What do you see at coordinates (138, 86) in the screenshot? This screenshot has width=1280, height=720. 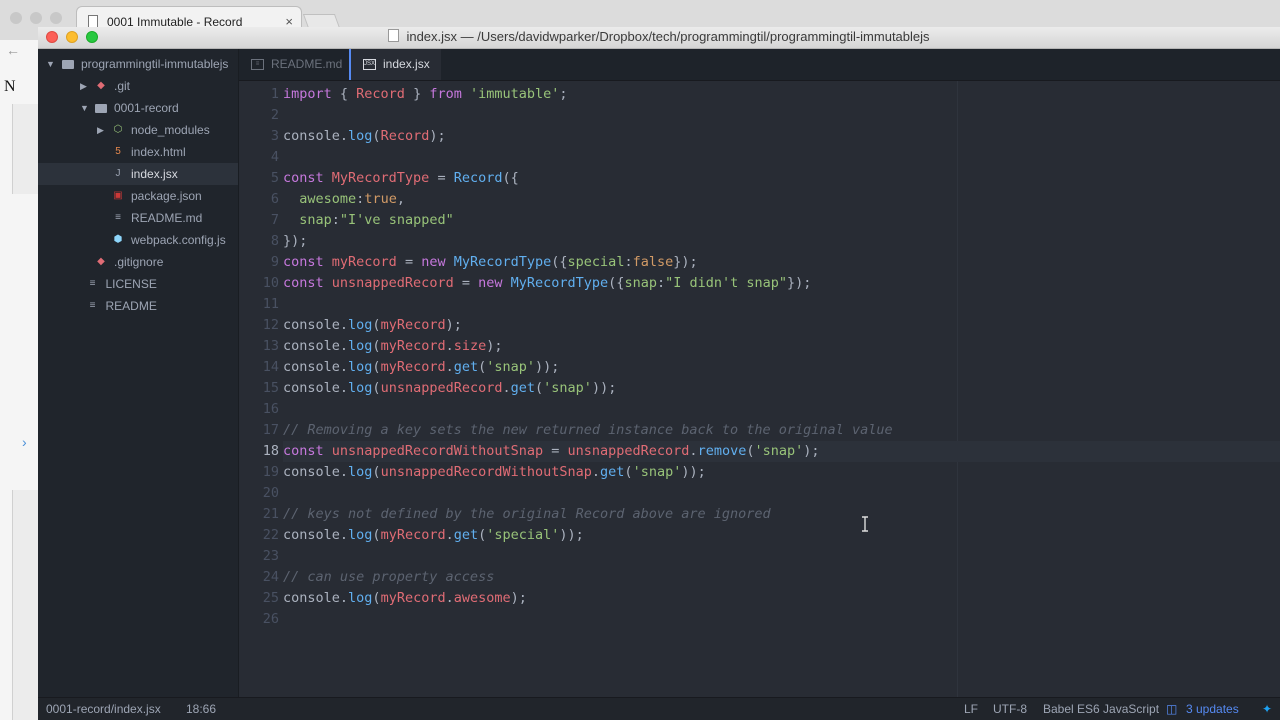 I see `tree-item: ▶ ◆ .git` at bounding box center [138, 86].